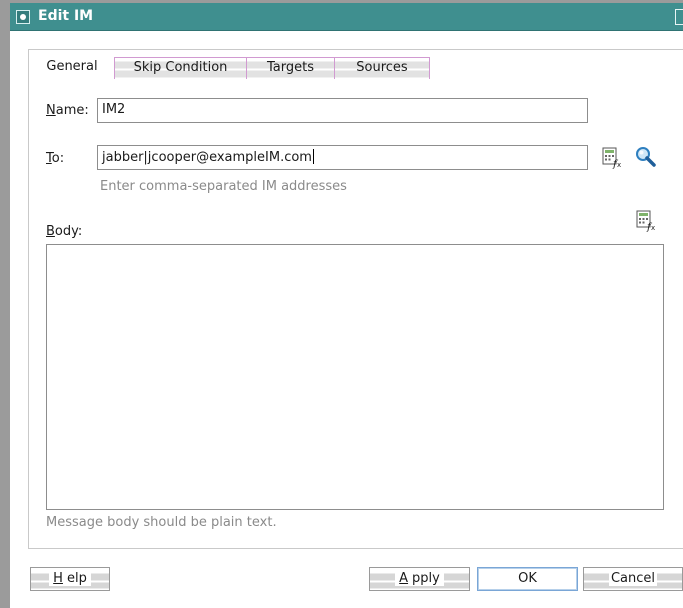  I want to click on name-label: Name:, so click(67, 110).